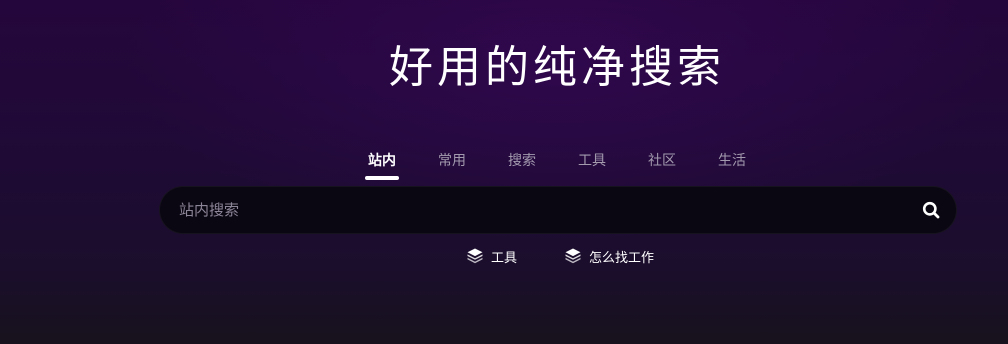  I want to click on tab-sousuo: 搜索, so click(522, 165).